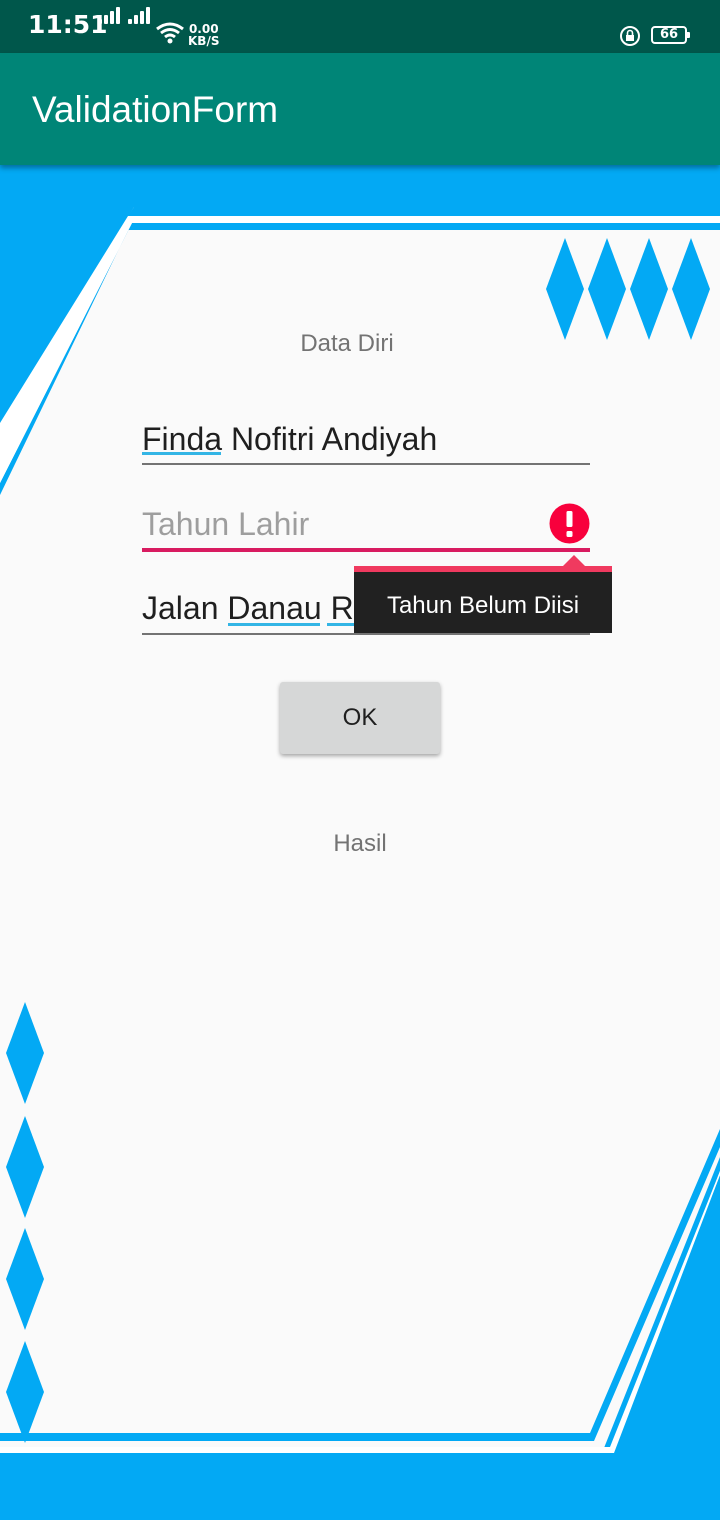 The width and height of the screenshot is (720, 1520). Describe the element at coordinates (347, 343) in the screenshot. I see `section-title: Data Diri` at that location.